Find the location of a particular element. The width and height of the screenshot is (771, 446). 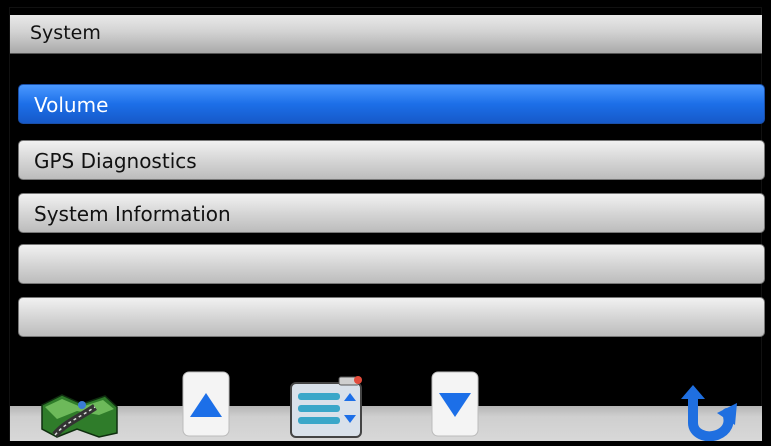

page-title: System is located at coordinates (65, 33).